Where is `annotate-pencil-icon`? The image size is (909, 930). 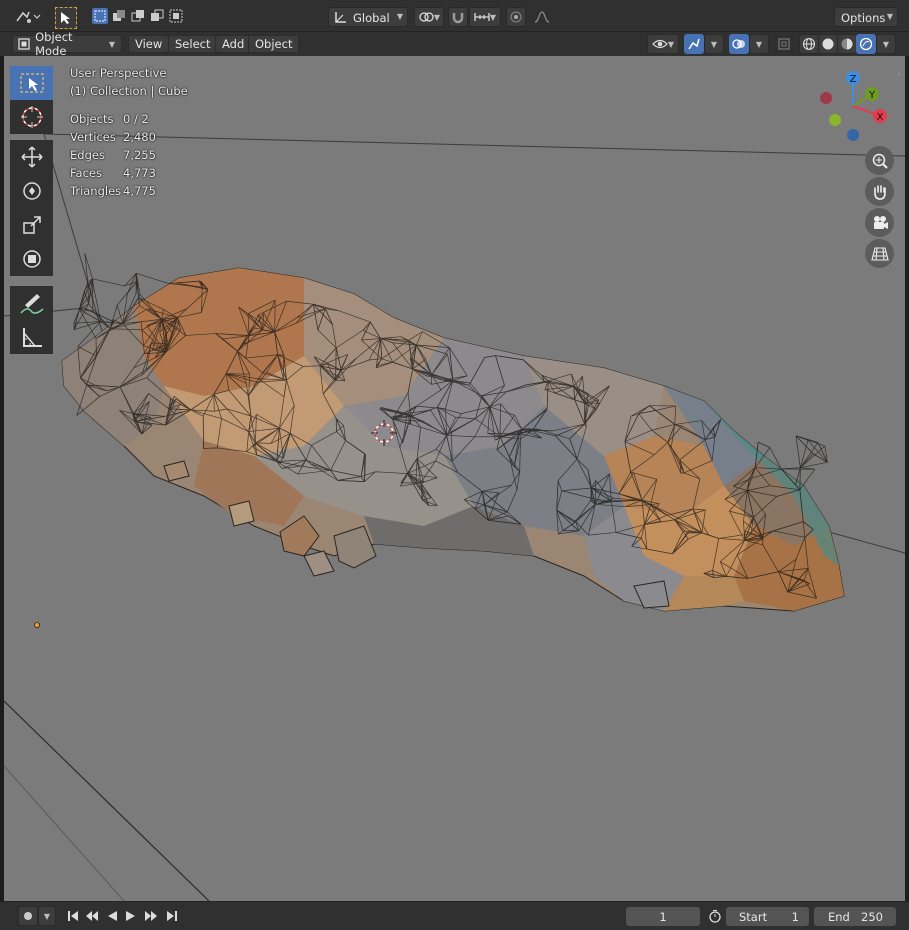 annotate-pencil-icon is located at coordinates (31, 304).